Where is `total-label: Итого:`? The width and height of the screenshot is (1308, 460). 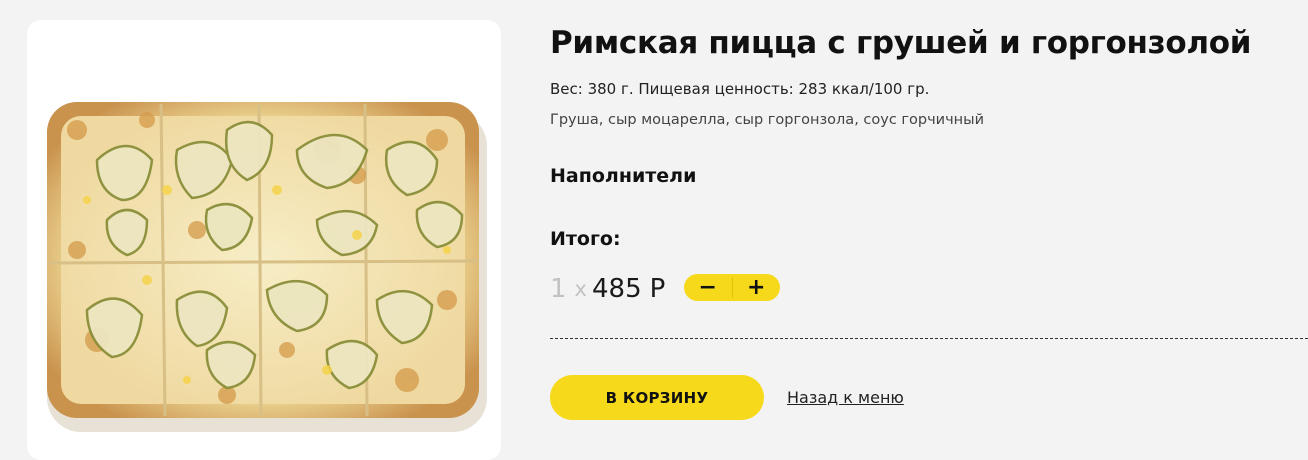
total-label: Итого: is located at coordinates (585, 239).